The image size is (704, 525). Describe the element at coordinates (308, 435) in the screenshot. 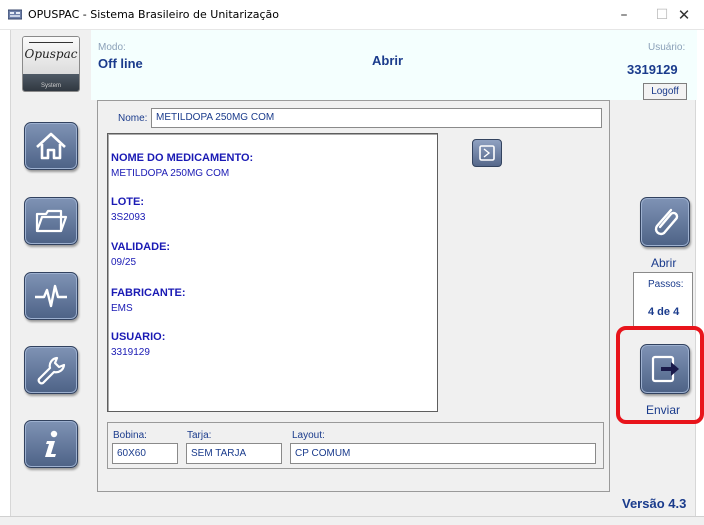

I see `layout-label: Layout:` at that location.